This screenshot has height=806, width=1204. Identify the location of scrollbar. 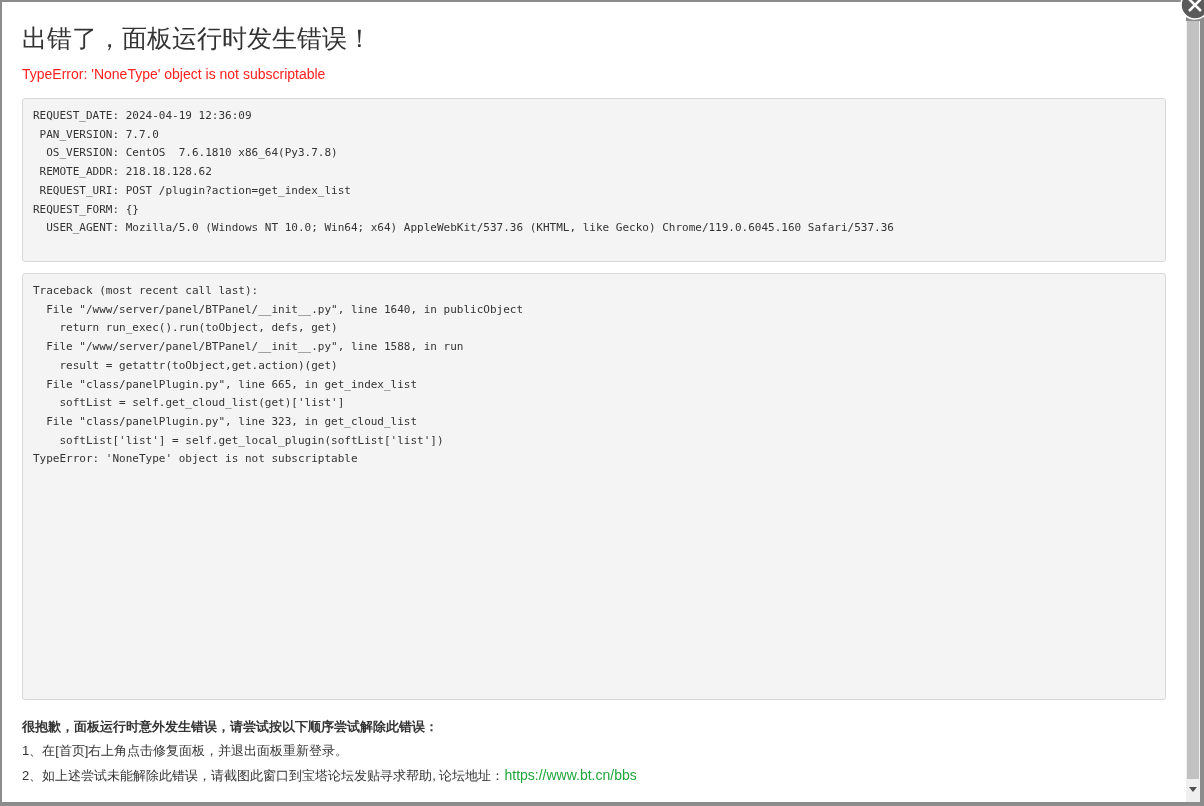
(1193, 411).